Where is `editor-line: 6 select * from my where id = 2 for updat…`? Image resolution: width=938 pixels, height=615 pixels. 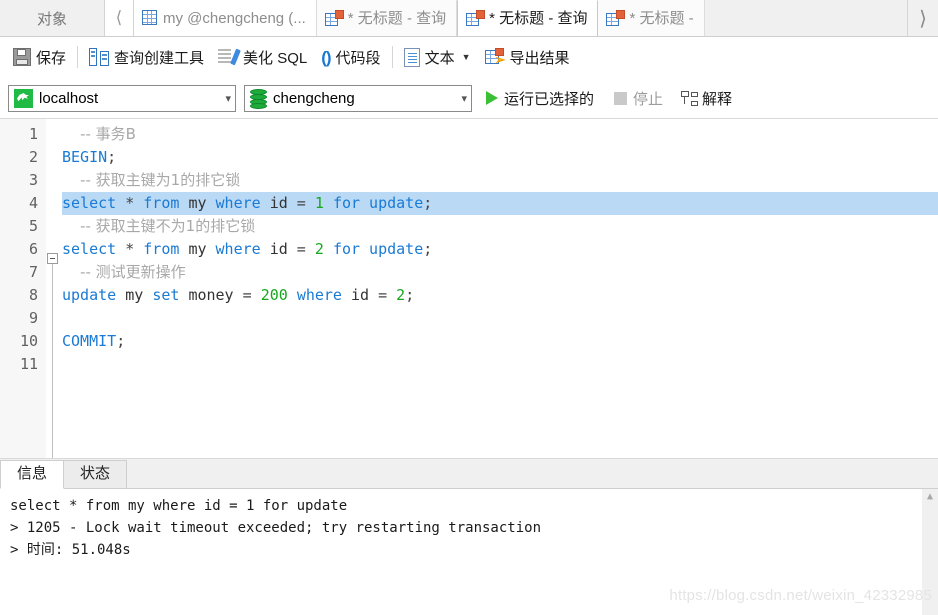 editor-line: 6 select * from my where id = 2 for updat… is located at coordinates (469, 249).